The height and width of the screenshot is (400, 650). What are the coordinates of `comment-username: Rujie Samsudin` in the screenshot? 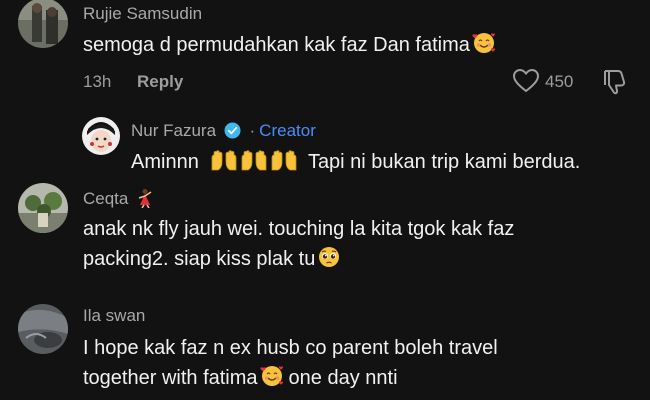 It's located at (142, 14).